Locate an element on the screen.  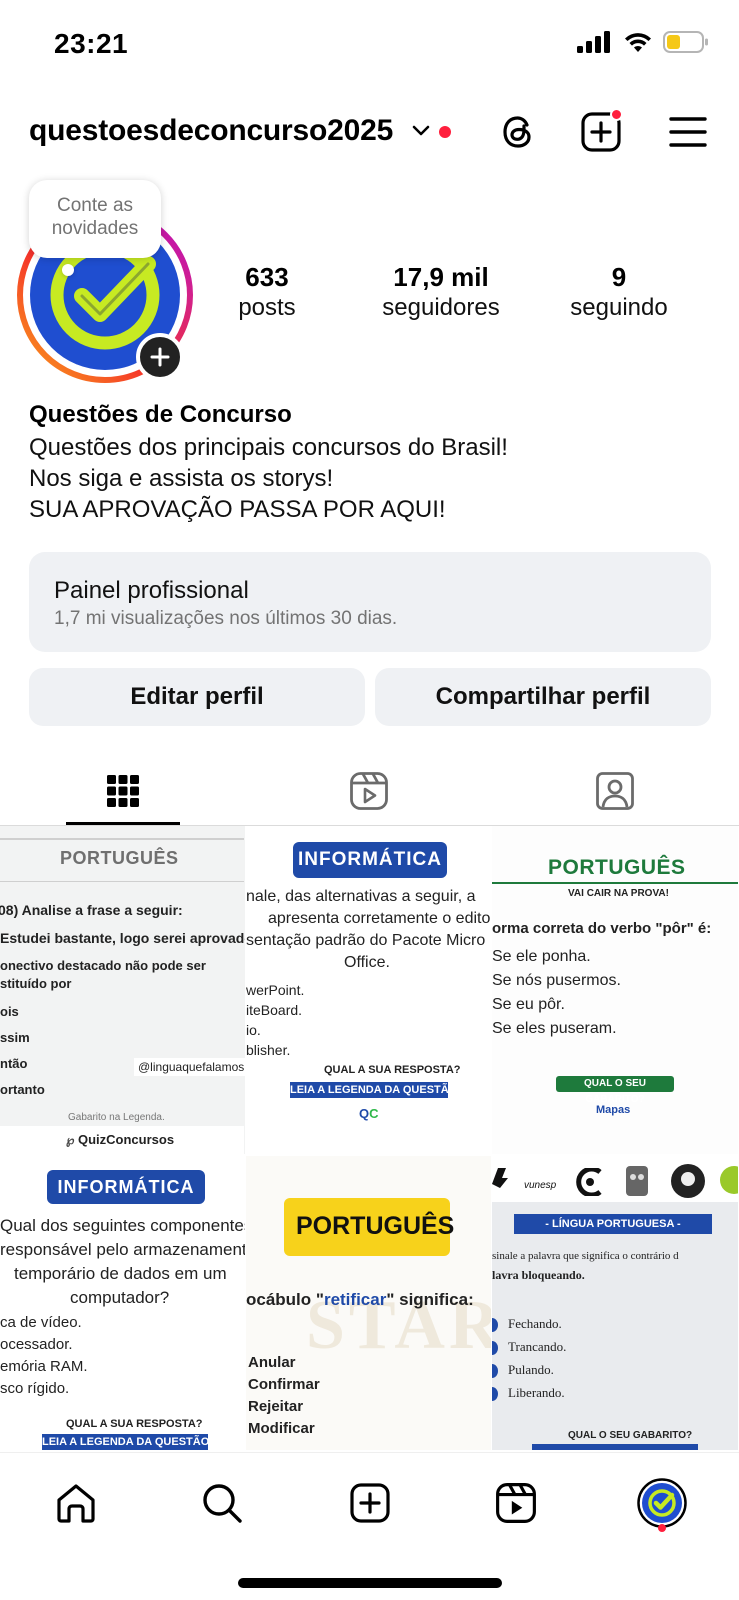
tab-reels is located at coordinates (369, 791).